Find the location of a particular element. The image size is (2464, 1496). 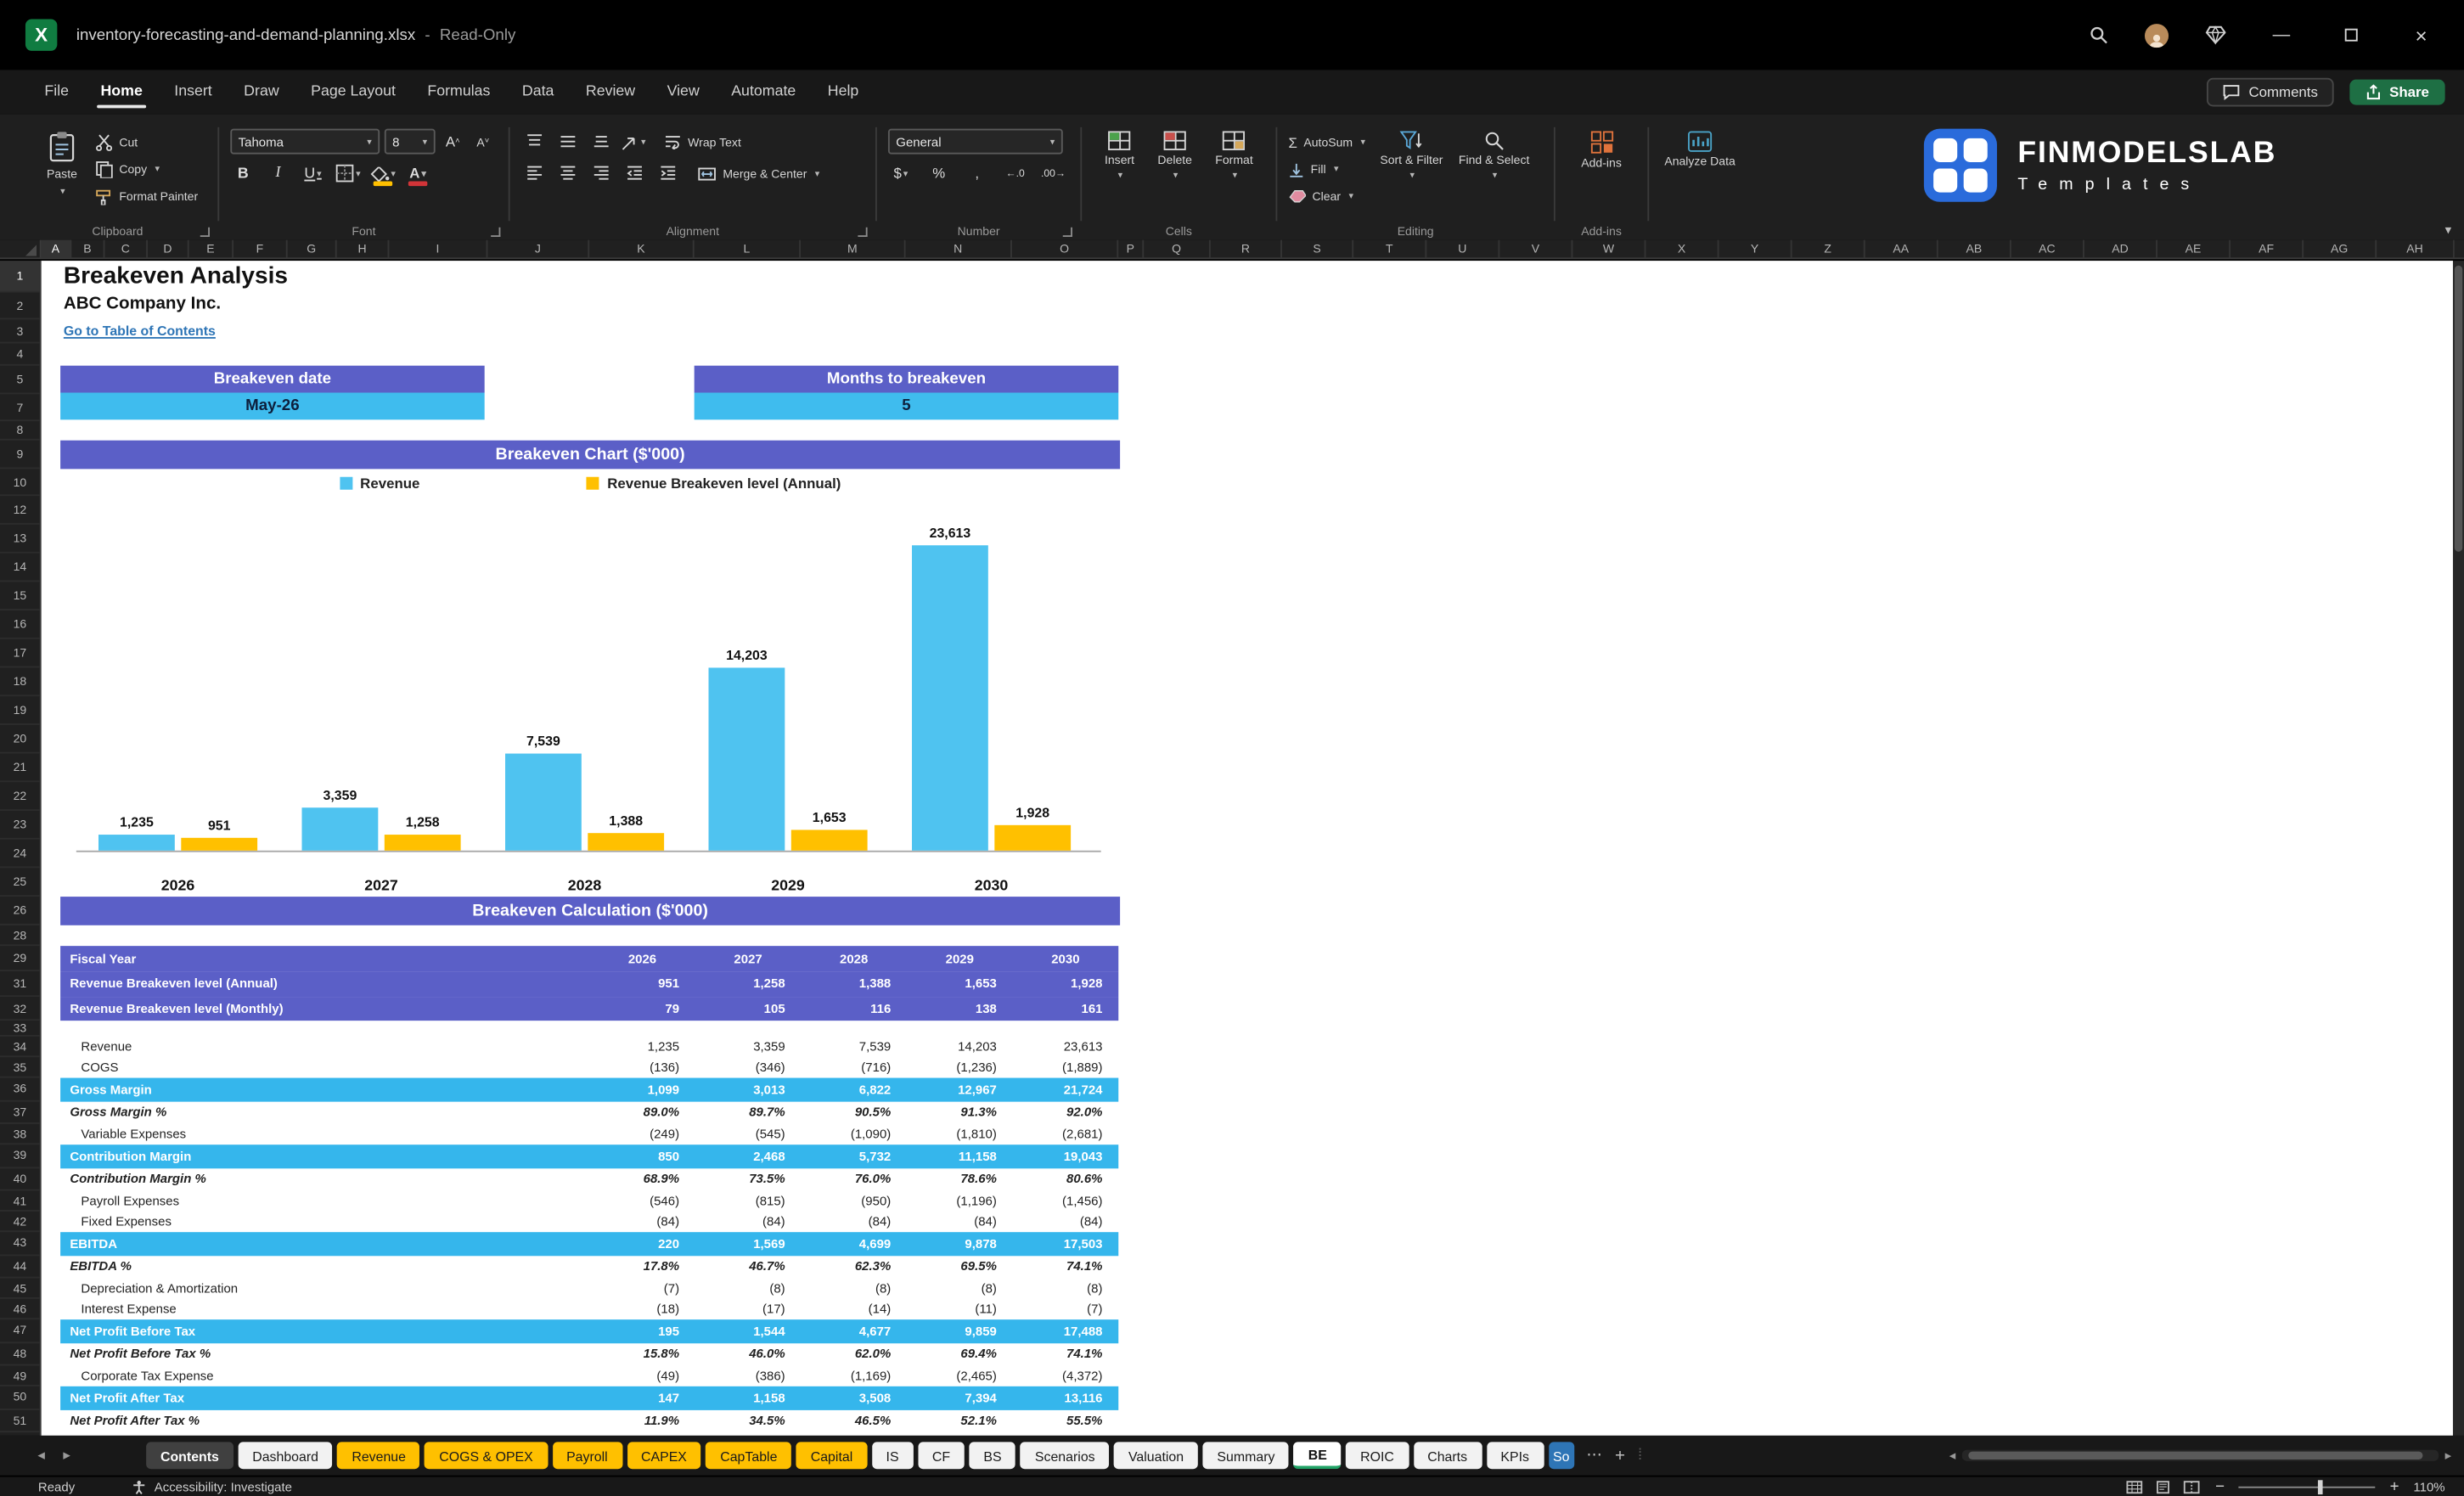

font-size-select: 8 ▾ is located at coordinates (410, 141).